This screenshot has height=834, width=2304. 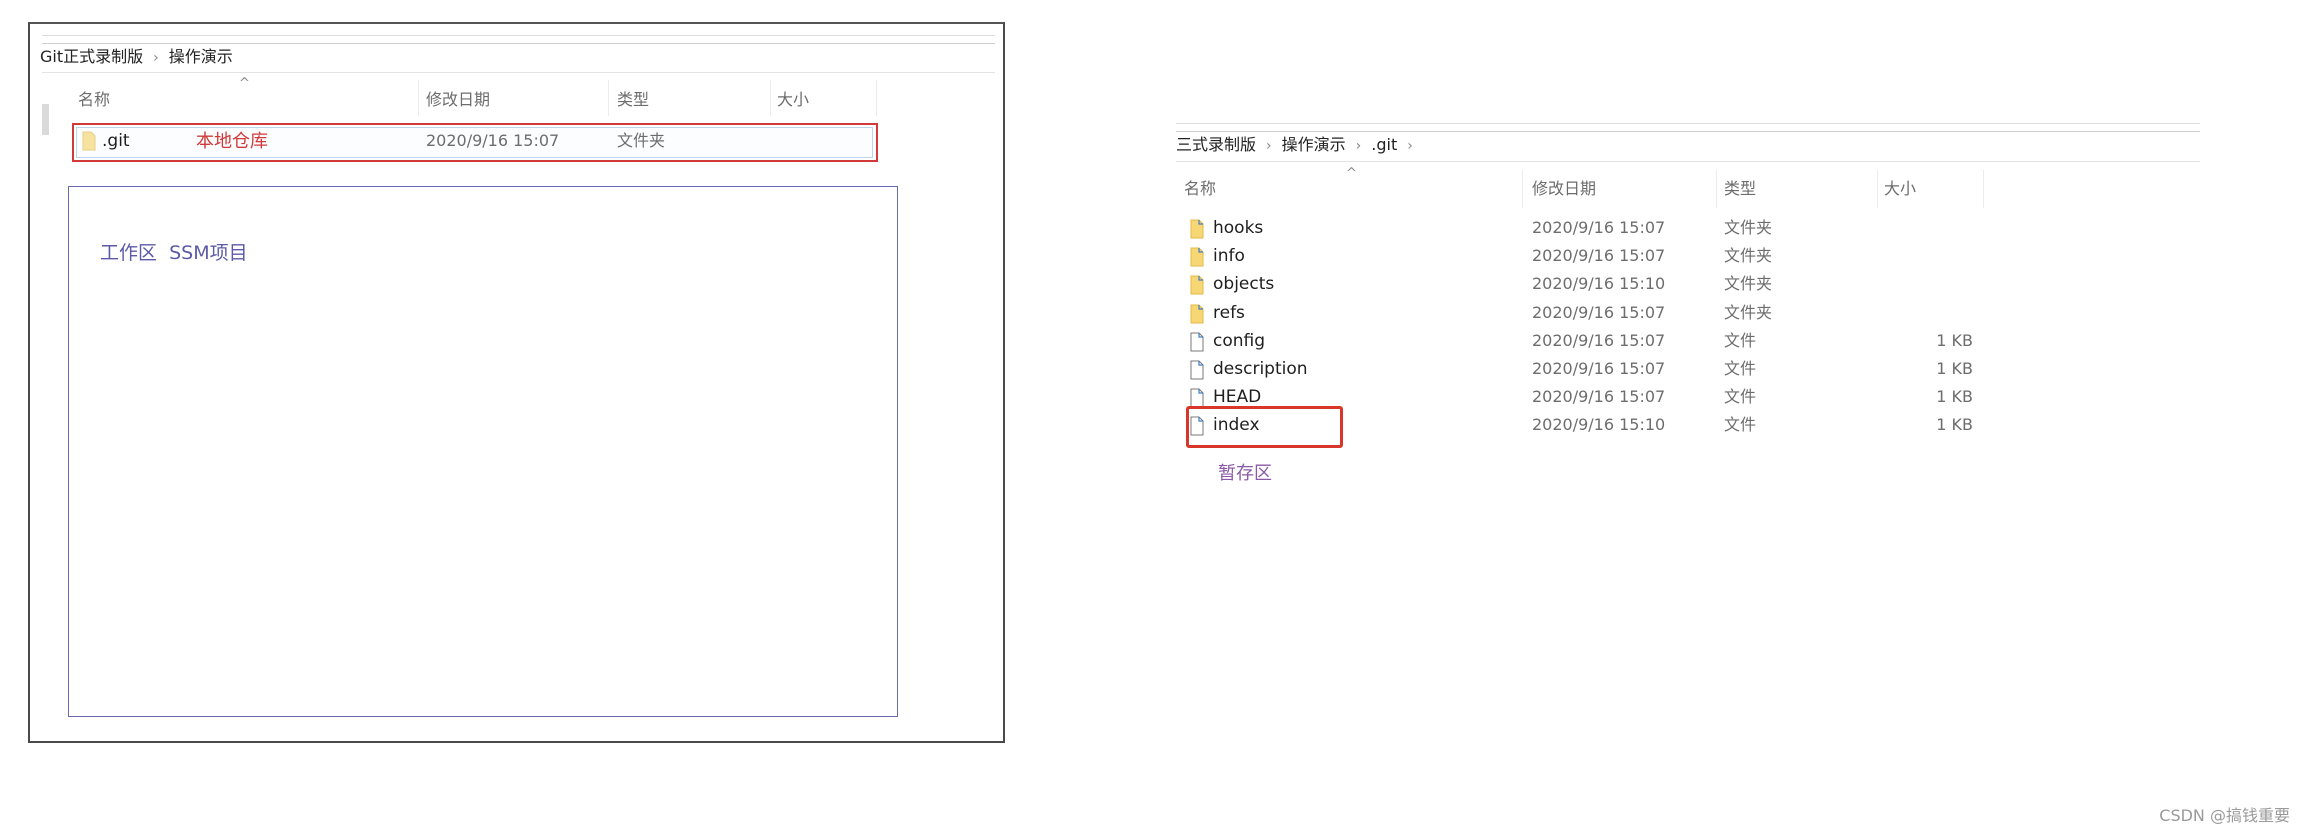 I want to click on file-name: .git, so click(x=116, y=141).